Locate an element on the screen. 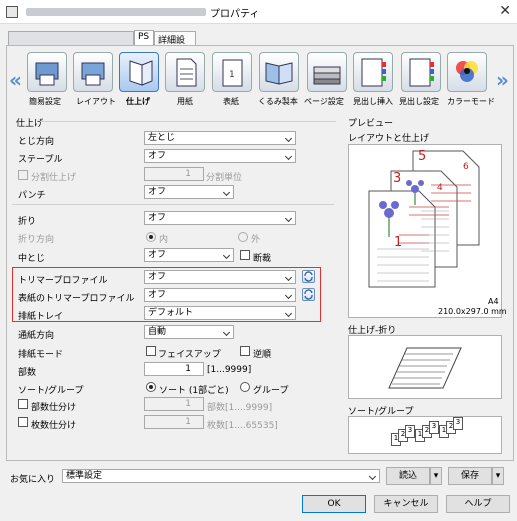 The height and width of the screenshot is (521, 517). sheet-split-hint: 枚数[1....65535] is located at coordinates (242, 426).